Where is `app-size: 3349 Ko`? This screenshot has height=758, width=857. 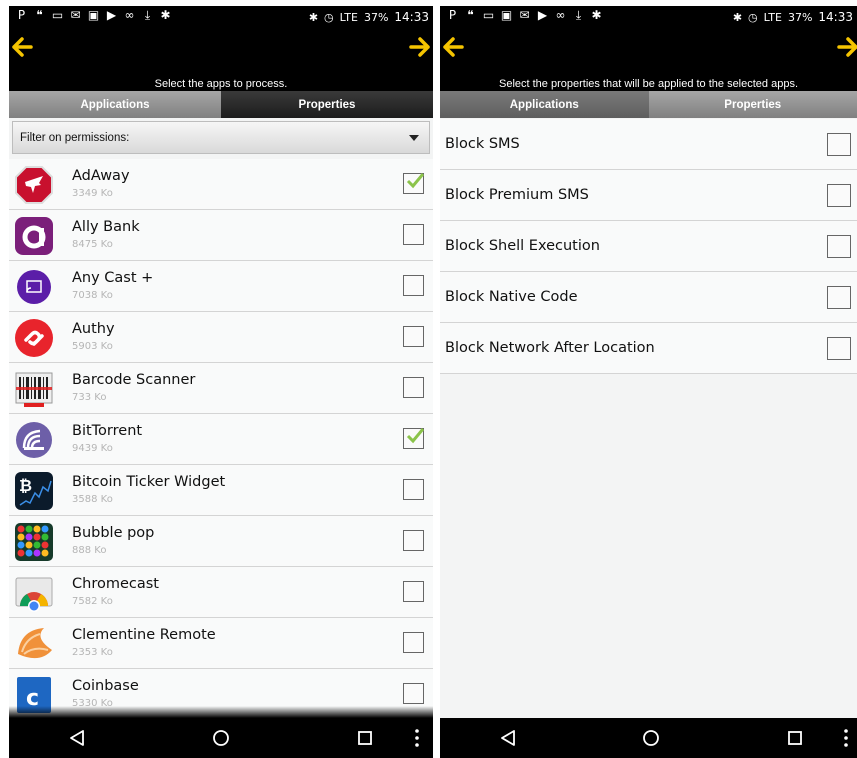
app-size: 3349 Ko is located at coordinates (92, 193).